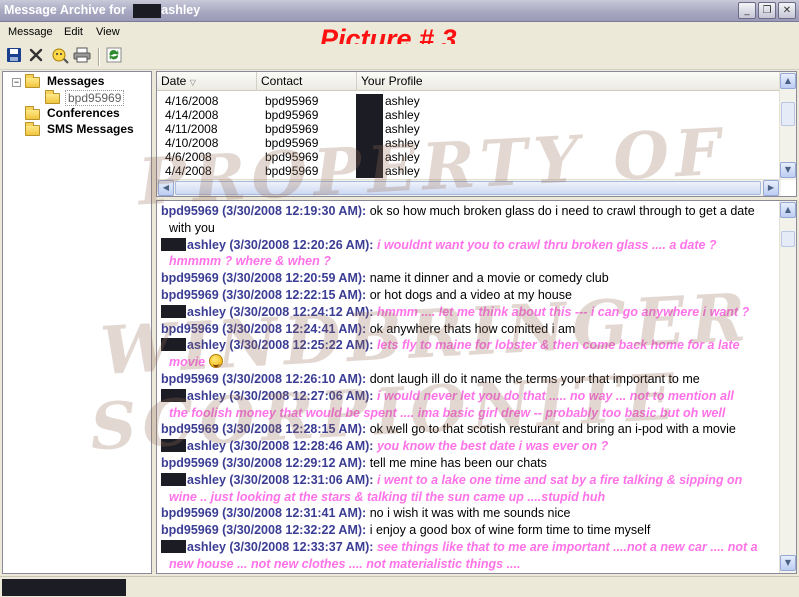  What do you see at coordinates (192, 227) in the screenshot?
I see `message-text-continued: with you` at bounding box center [192, 227].